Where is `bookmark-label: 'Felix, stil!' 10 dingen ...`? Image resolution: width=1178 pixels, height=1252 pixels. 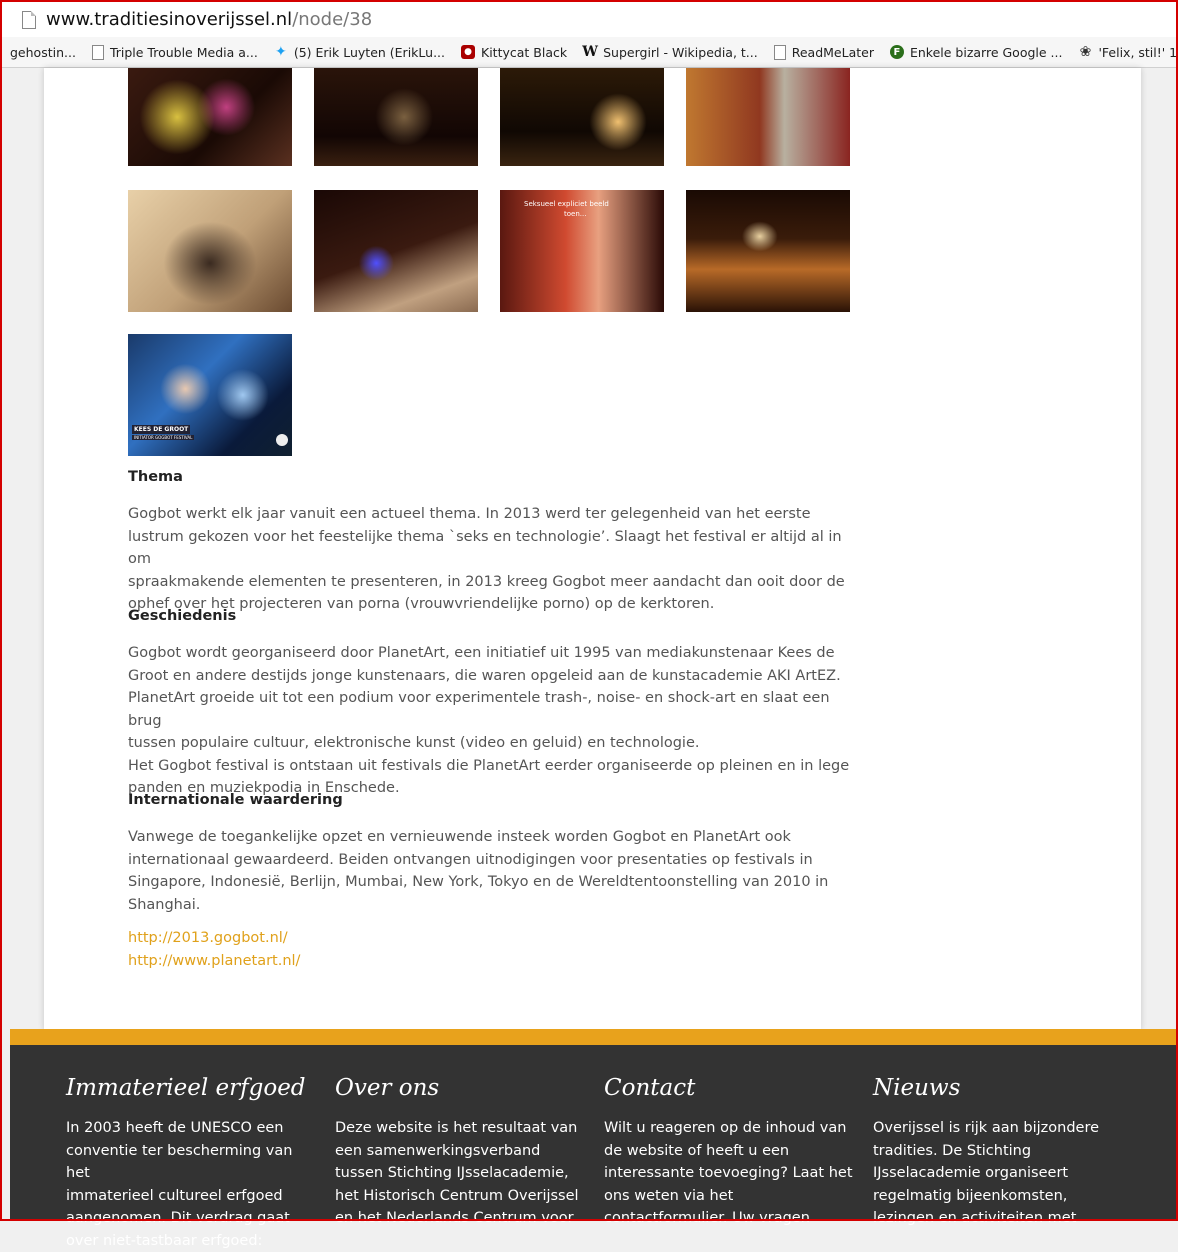 bookmark-label: 'Felix, stil!' 10 dingen ... is located at coordinates (1137, 52).